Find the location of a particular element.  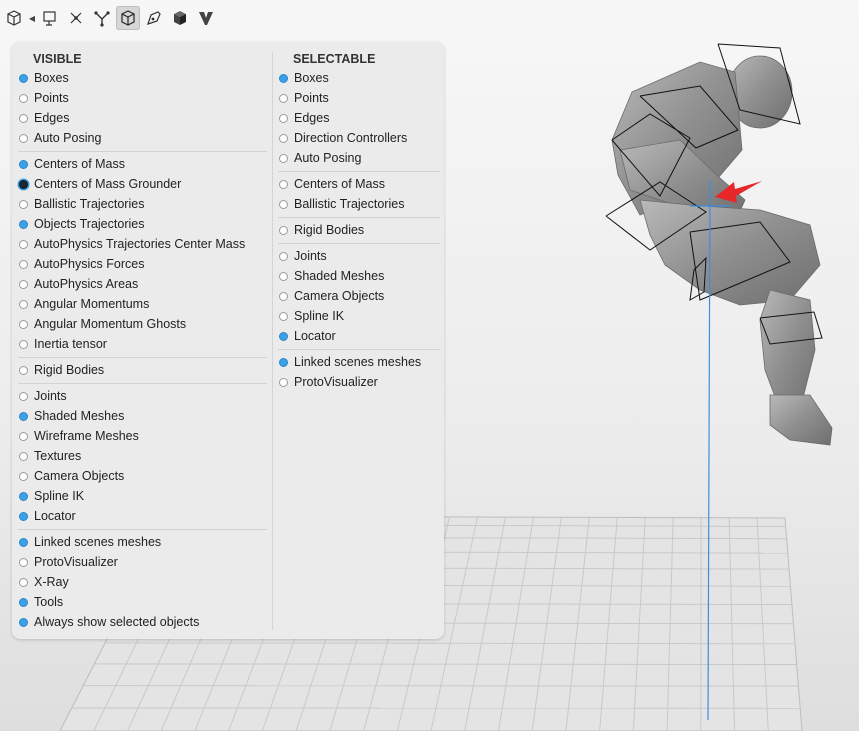

visible-option-autophysics-forces: AutoPhysics Forces is located at coordinates (142, 264).